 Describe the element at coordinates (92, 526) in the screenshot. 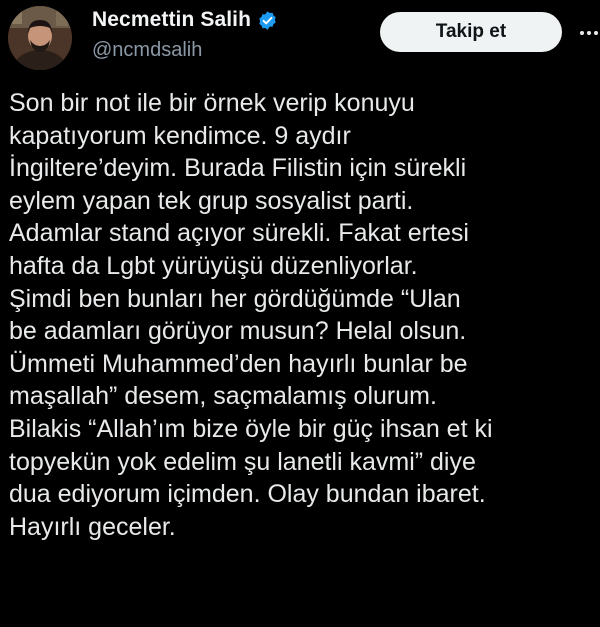

I see `tweet-line: Hayırlı geceler.` at that location.